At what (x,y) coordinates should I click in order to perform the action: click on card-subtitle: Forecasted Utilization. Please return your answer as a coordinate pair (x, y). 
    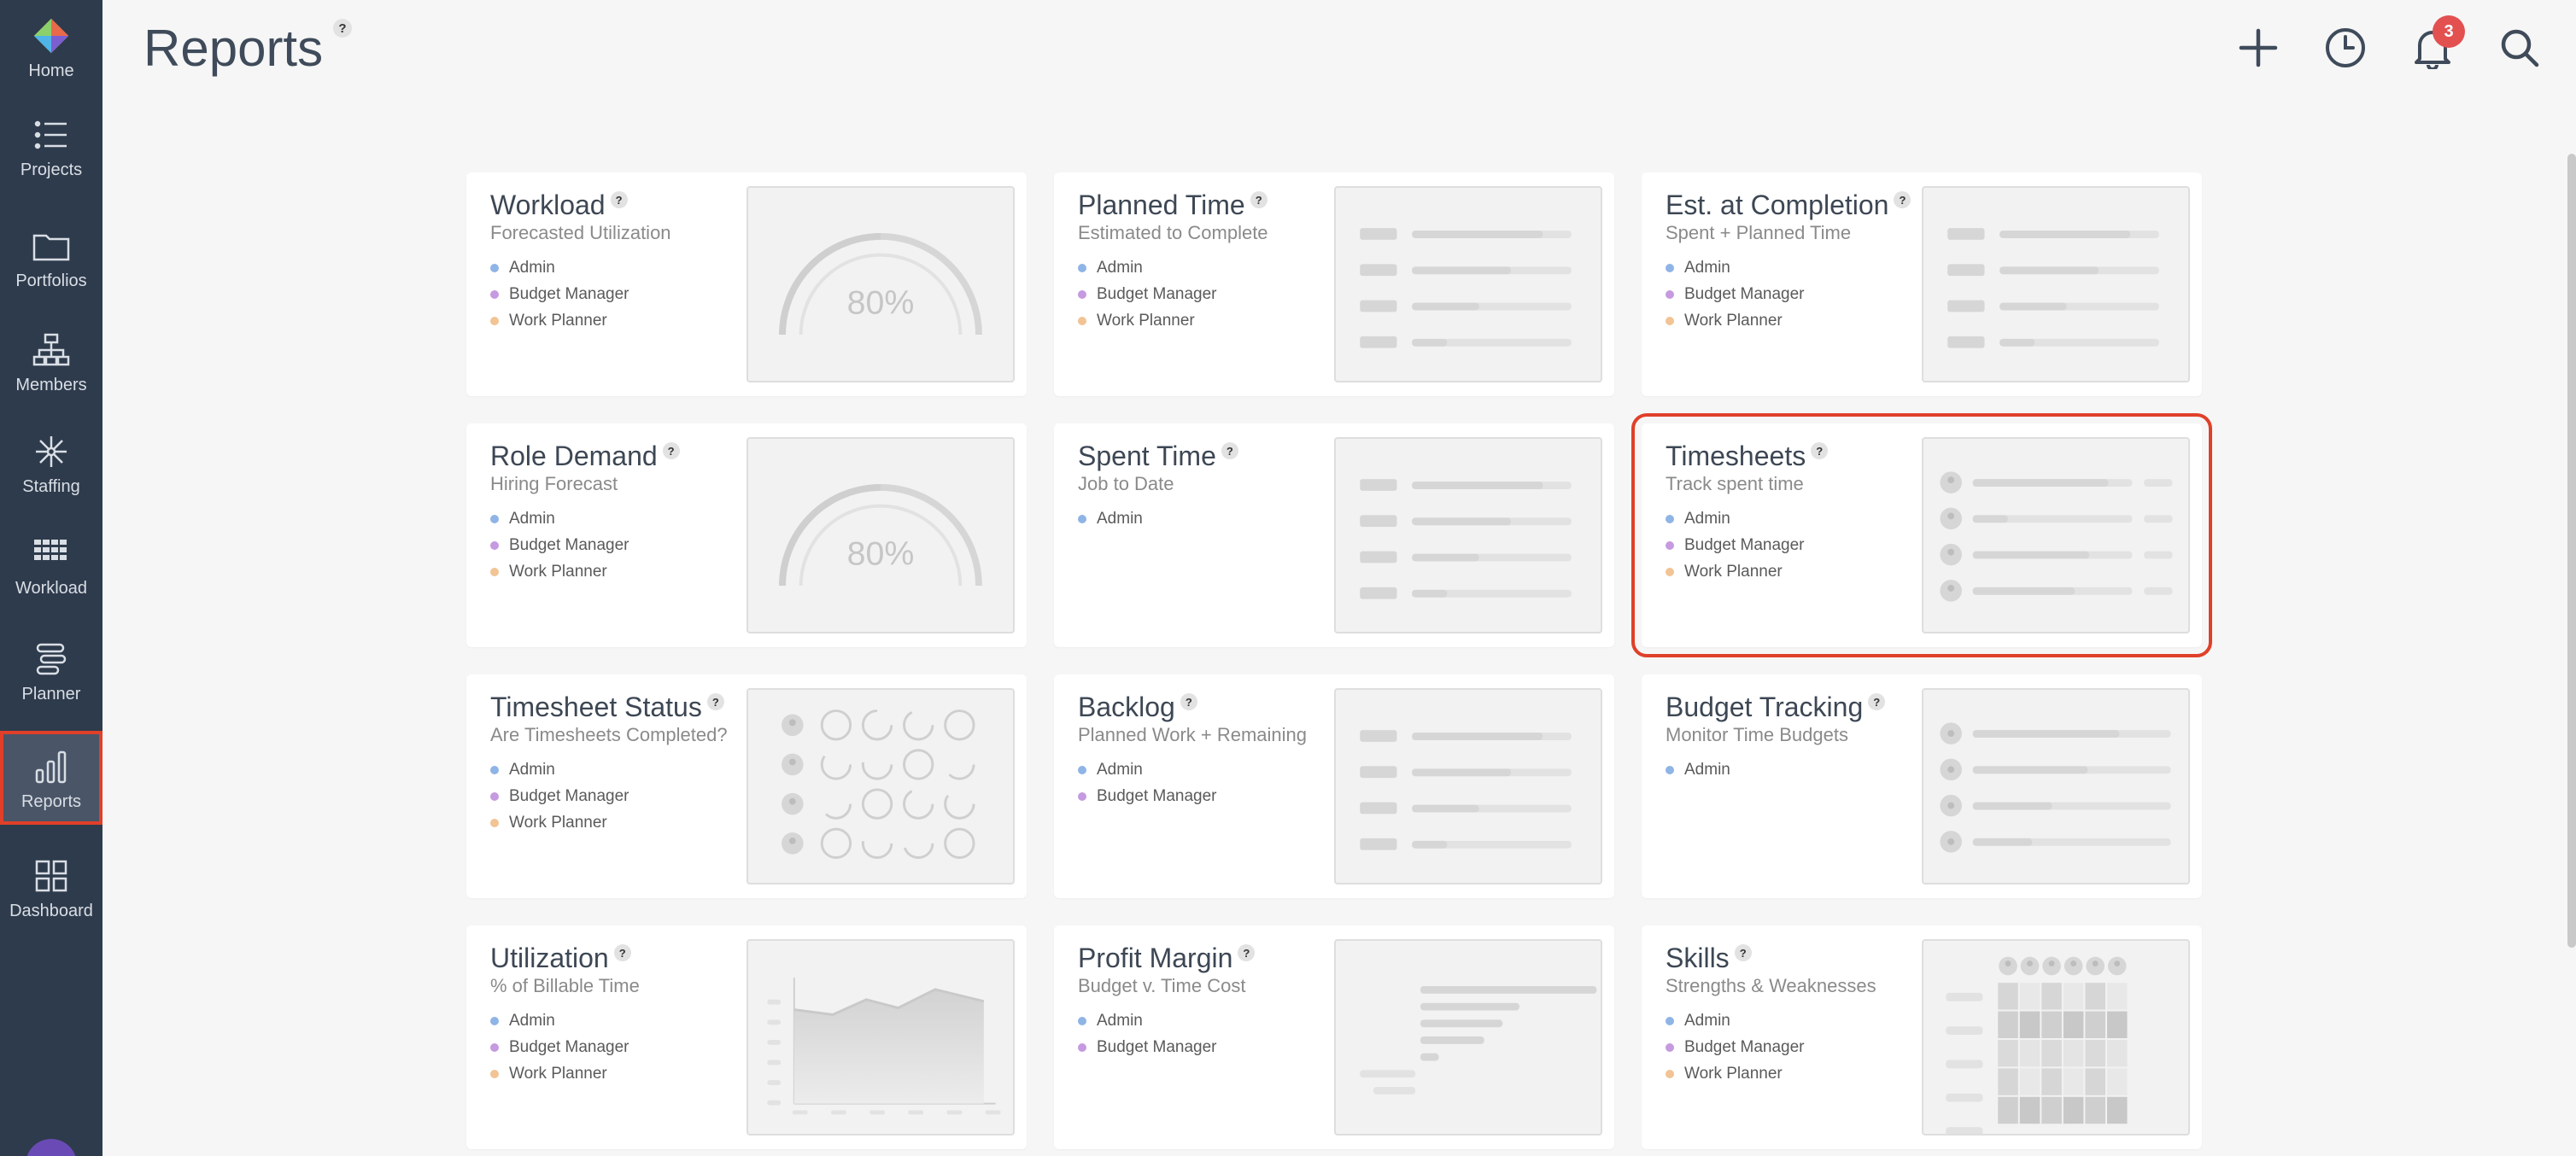
    Looking at the image, I should click on (580, 233).